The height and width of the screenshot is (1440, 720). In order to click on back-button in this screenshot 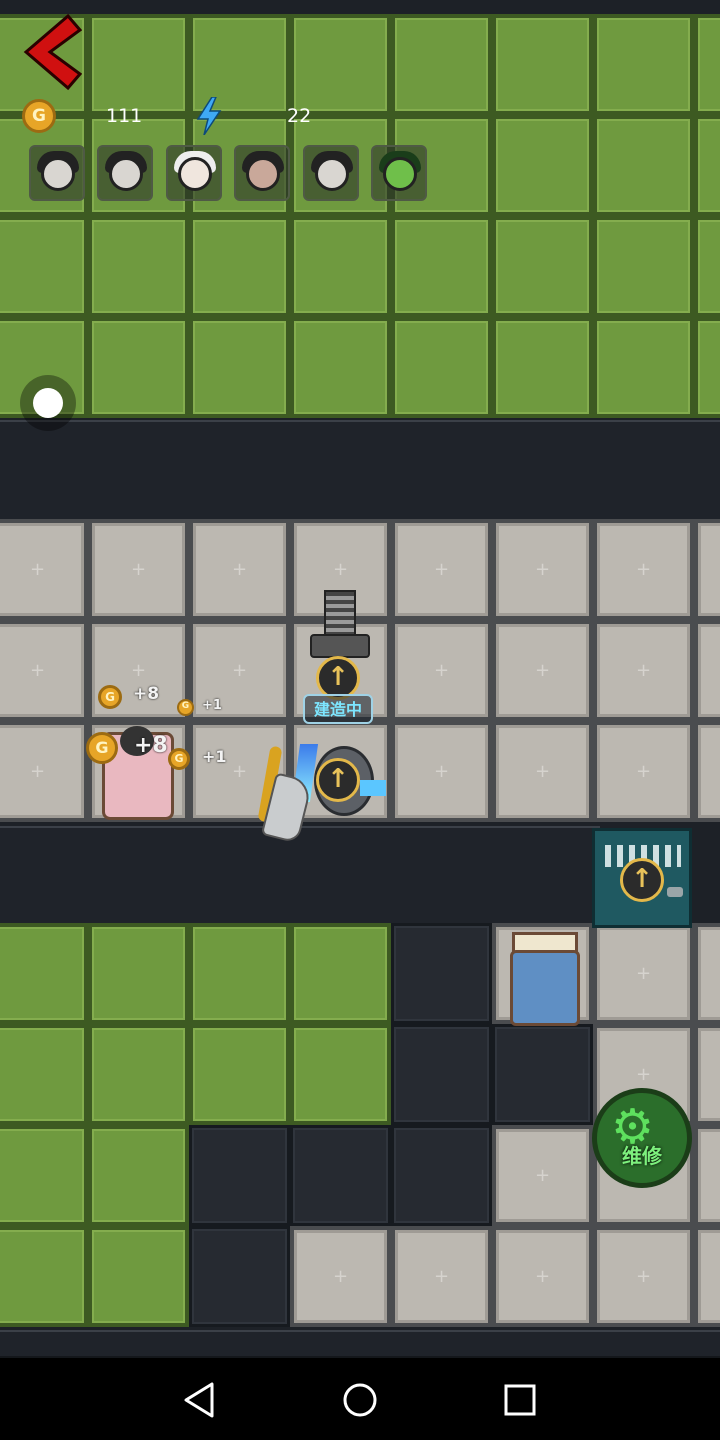, I will do `click(52, 52)`.